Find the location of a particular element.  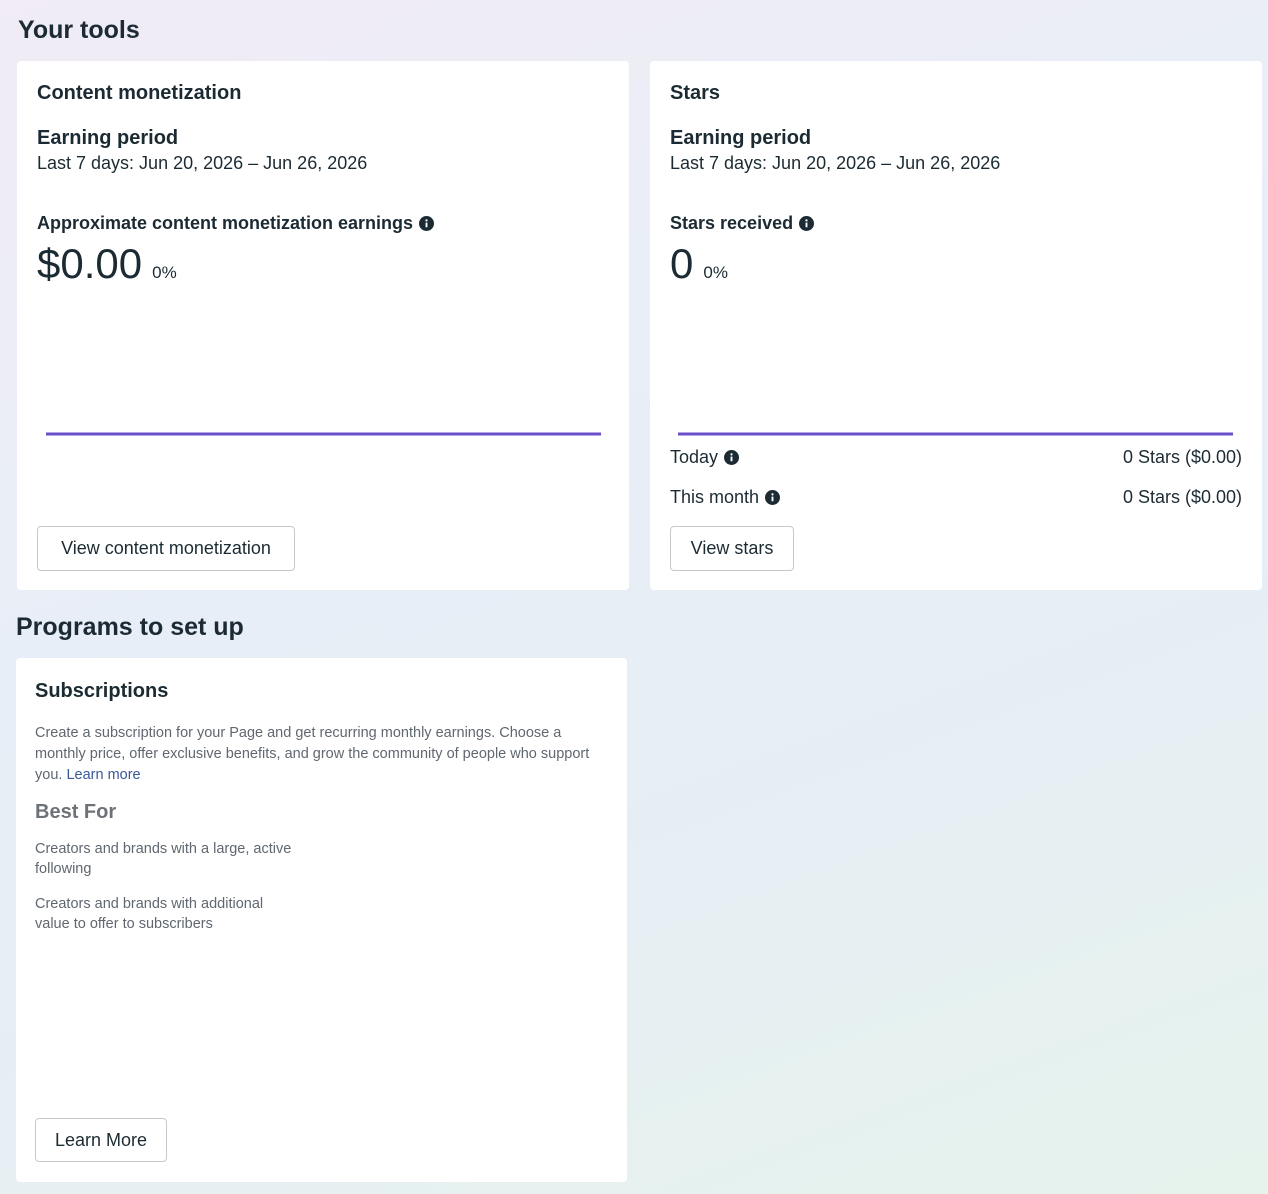

stars-received-label-text: Stars received is located at coordinates (732, 223).